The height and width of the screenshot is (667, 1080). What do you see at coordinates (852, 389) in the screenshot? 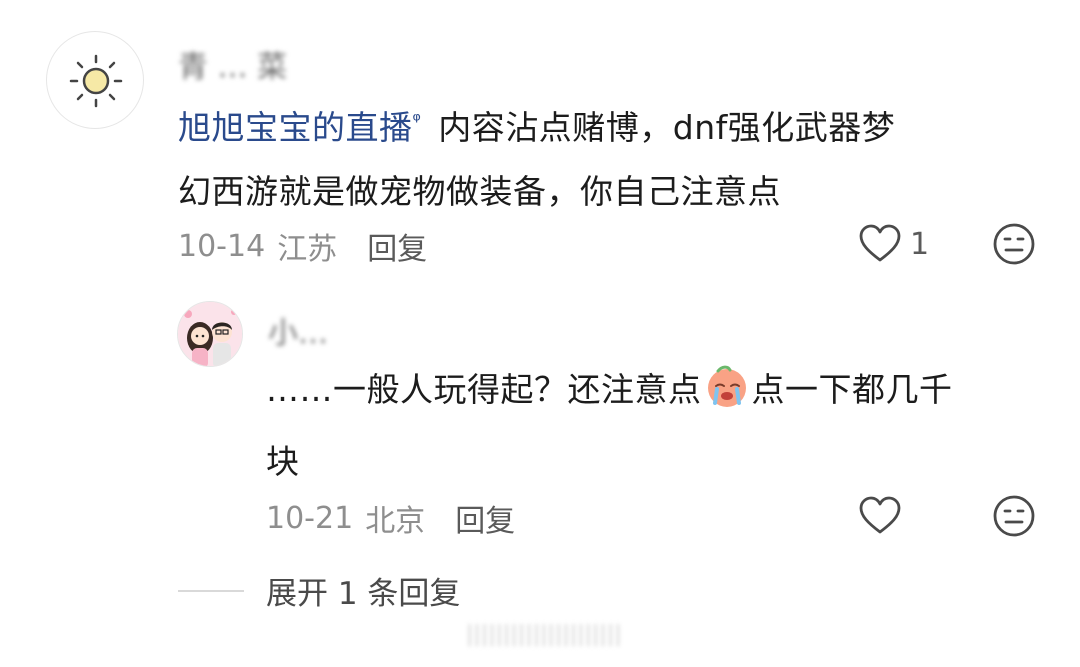
I see `comment-text-line1b: 点一下都几千` at bounding box center [852, 389].